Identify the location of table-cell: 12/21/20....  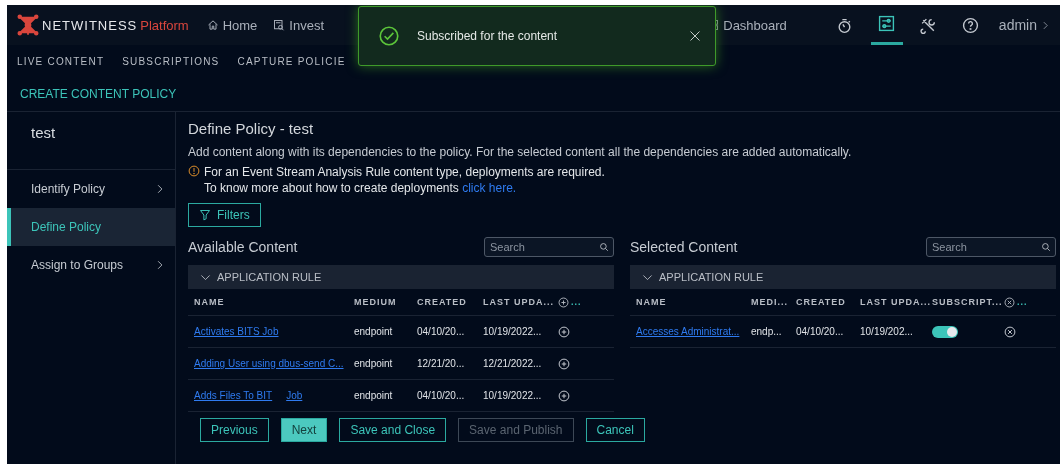
(444, 364).